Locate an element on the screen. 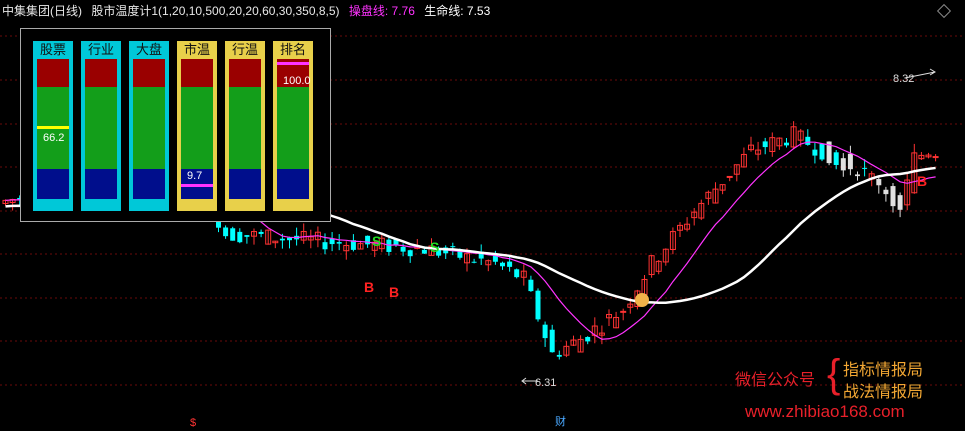 Image resolution: width=965 pixels, height=431 pixels. stock-name: 中集集团(日线) is located at coordinates (42, 11).